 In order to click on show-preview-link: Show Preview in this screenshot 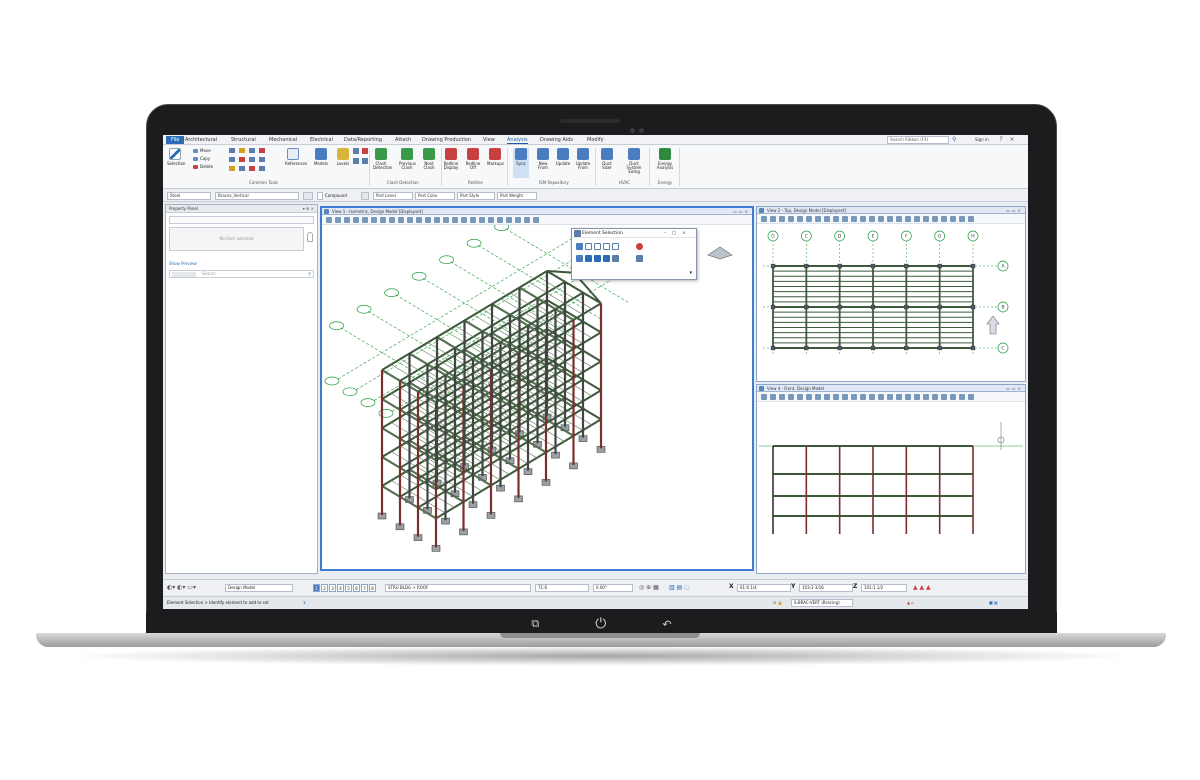, I will do `click(241, 263)`.